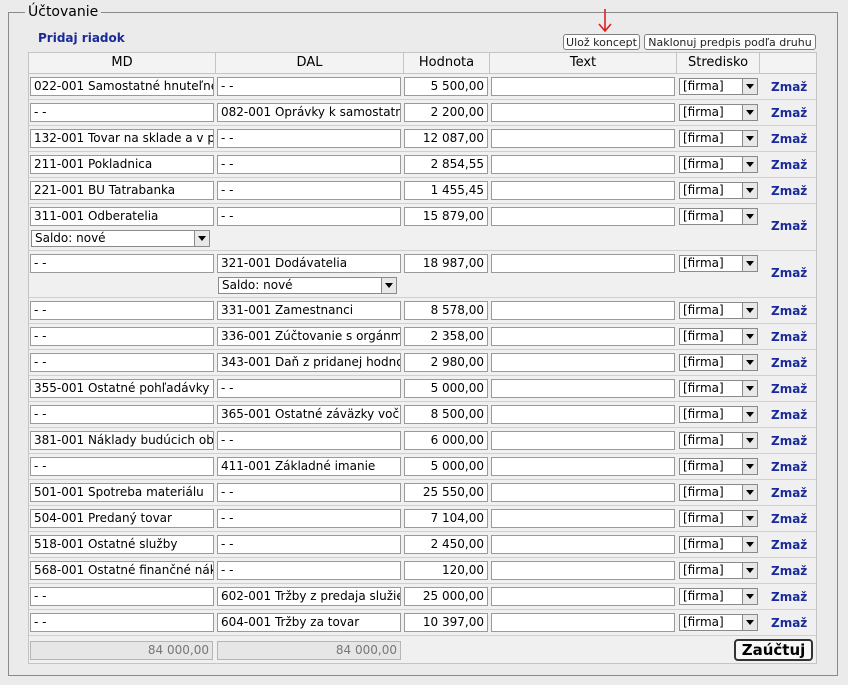 The image size is (848, 685). I want to click on dal-account-field: 321-001 Dodávatelia, so click(309, 263).